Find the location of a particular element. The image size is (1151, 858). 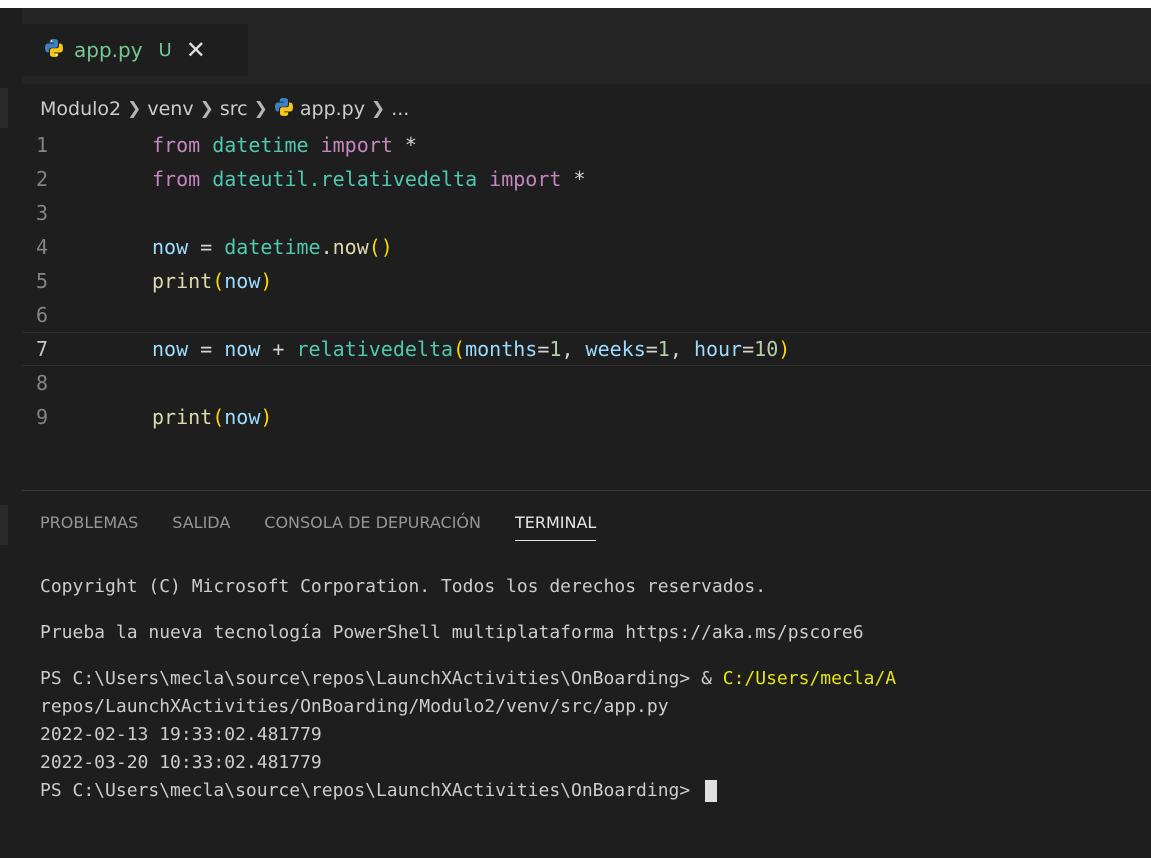

code-line: 9 print(now) is located at coordinates (586, 417).